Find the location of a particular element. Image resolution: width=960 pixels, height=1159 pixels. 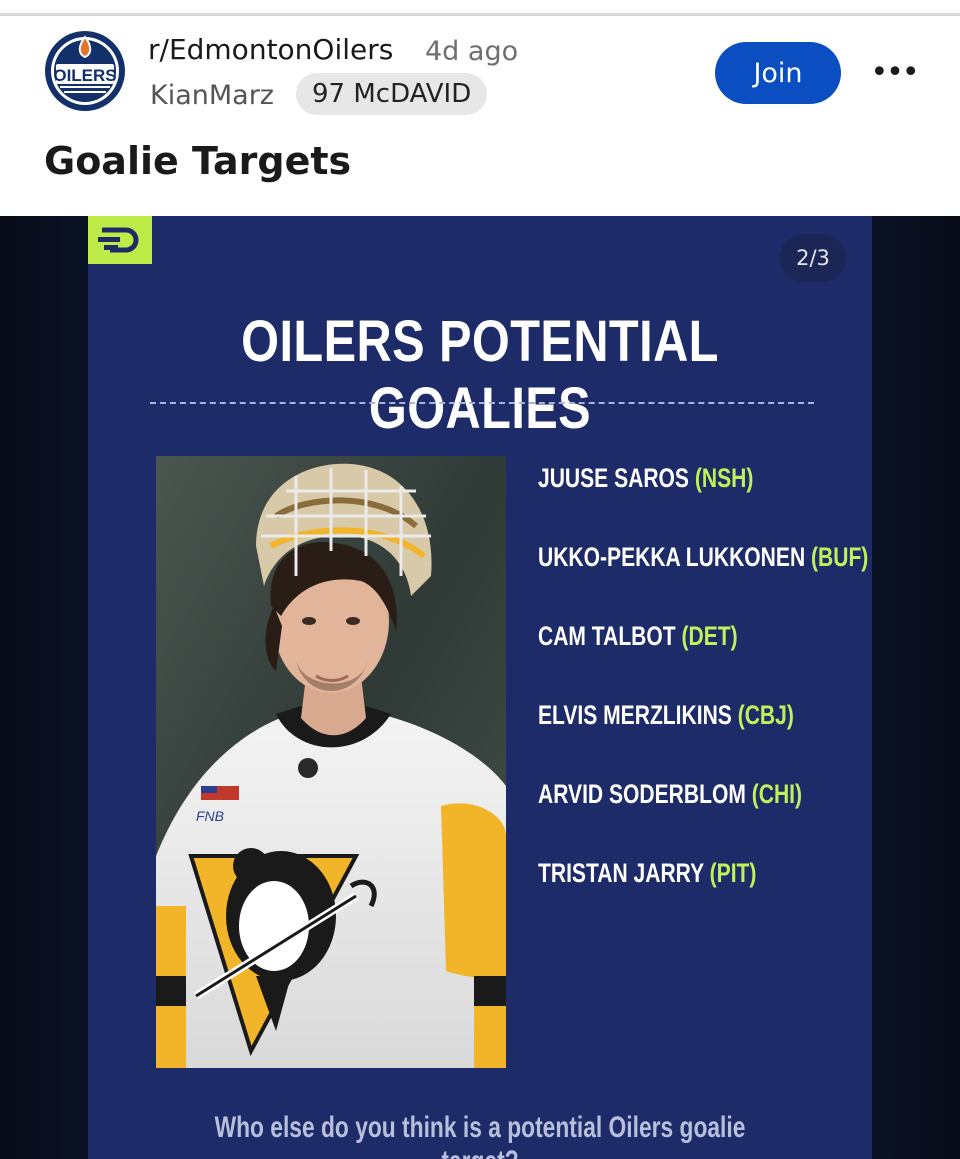

goalie-item: JUUSE SAROS (NSH) is located at coordinates (645, 478).